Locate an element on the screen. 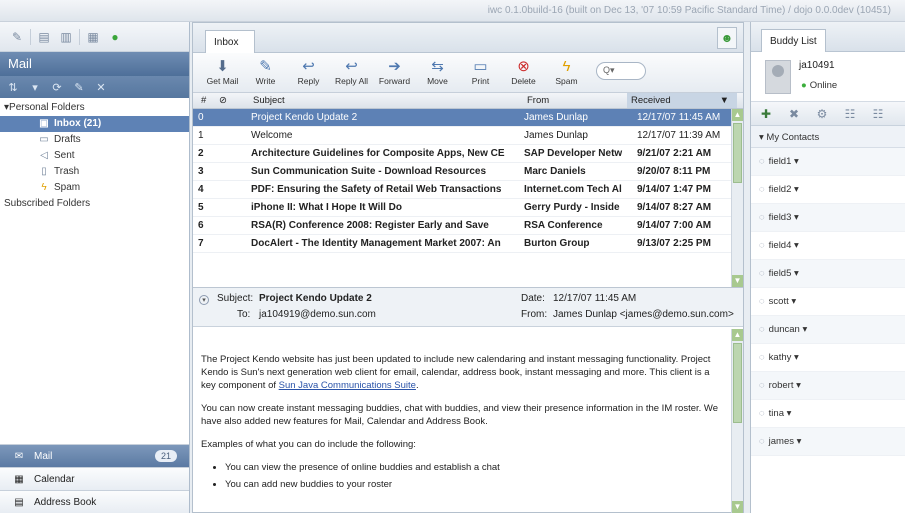 Image resolution: width=905 pixels, height=513 pixels. folder-item: ▾Personal Folders is located at coordinates (94, 108).